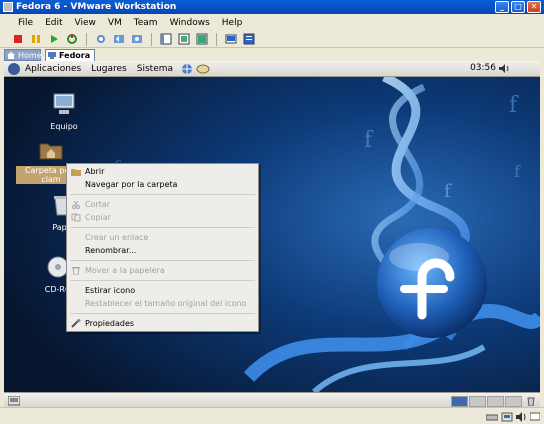 The width and height of the screenshot is (544, 424). I want to click on power-on-button, so click(54, 39).